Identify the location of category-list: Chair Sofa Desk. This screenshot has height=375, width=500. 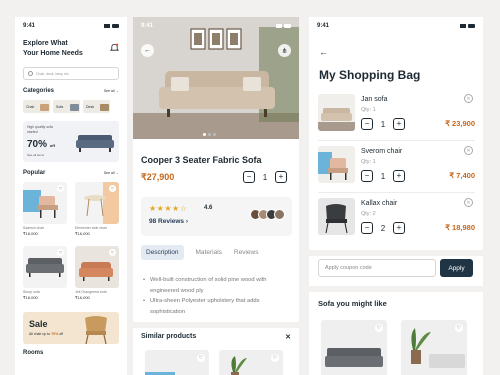
(71, 106).